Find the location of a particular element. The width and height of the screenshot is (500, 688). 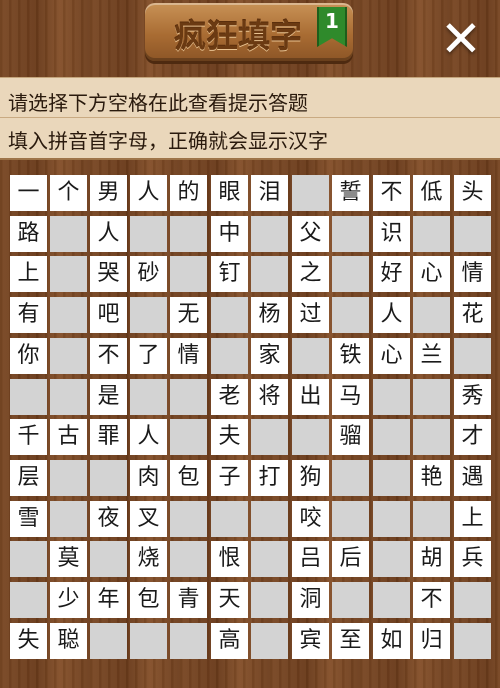

letter-cell: 层 is located at coordinates (28, 478).